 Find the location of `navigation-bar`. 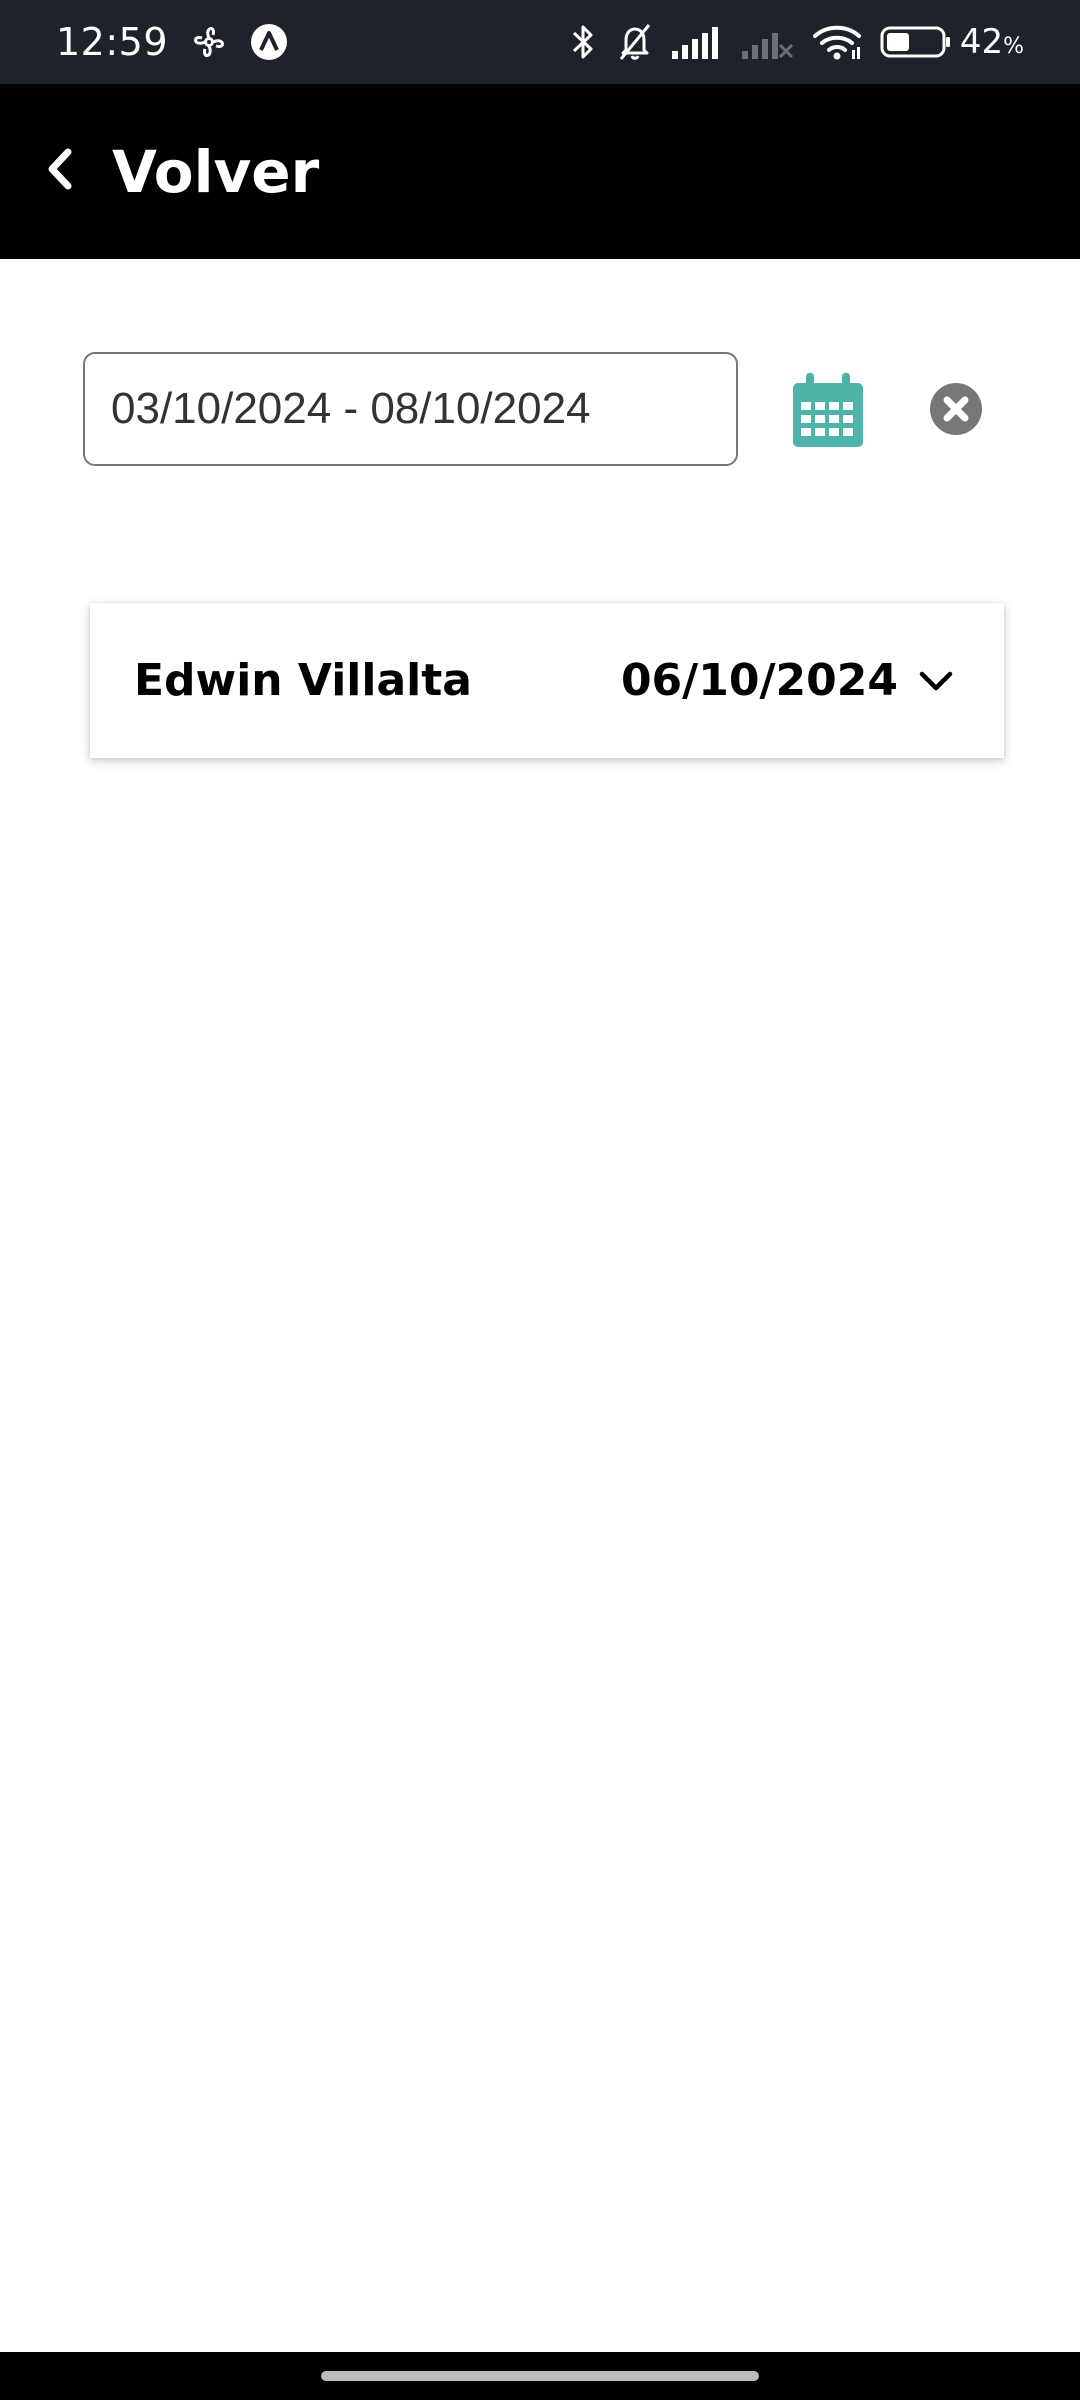

navigation-bar is located at coordinates (540, 2376).